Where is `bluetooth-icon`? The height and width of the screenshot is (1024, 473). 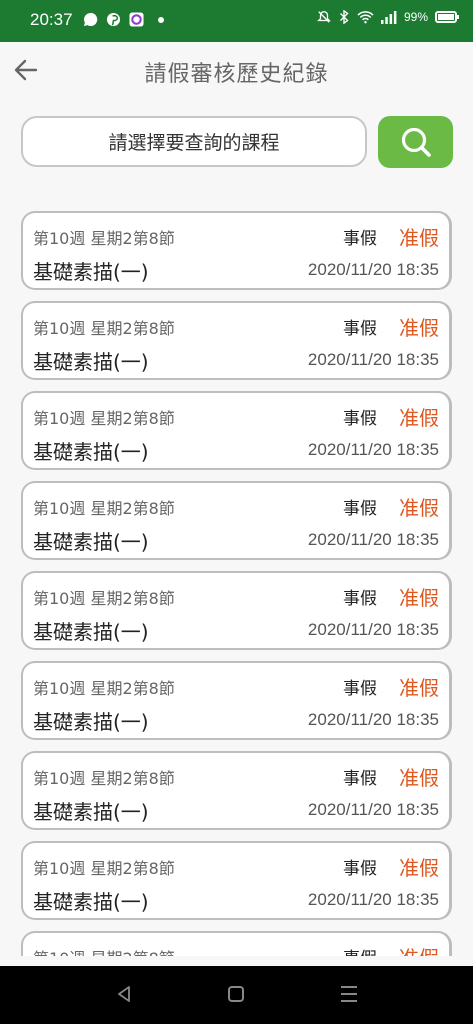
bluetooth-icon is located at coordinates (344, 17).